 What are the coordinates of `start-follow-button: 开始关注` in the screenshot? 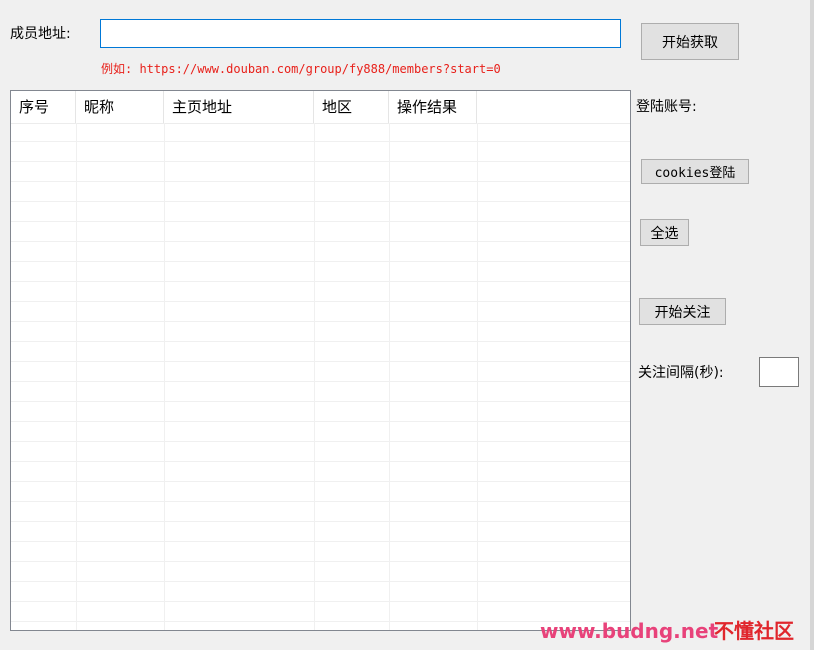 It's located at (682, 311).